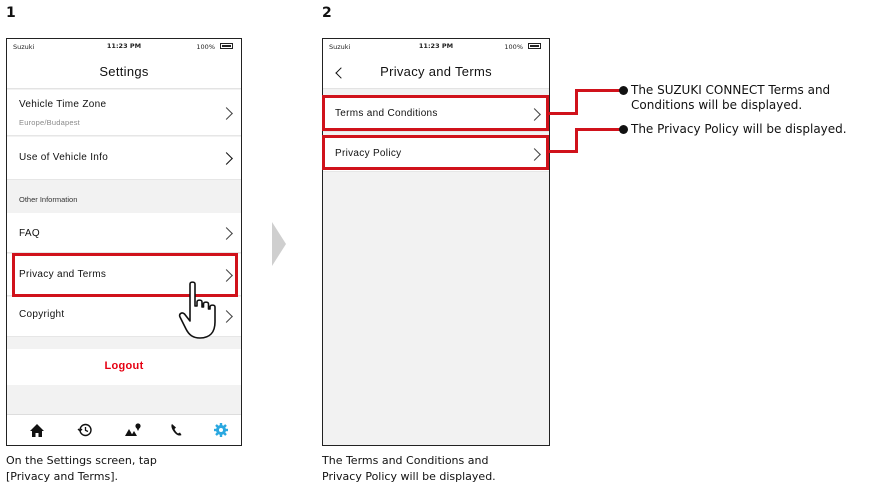  I want to click on caption-line: On the Settings screen, tap, so click(81, 460).